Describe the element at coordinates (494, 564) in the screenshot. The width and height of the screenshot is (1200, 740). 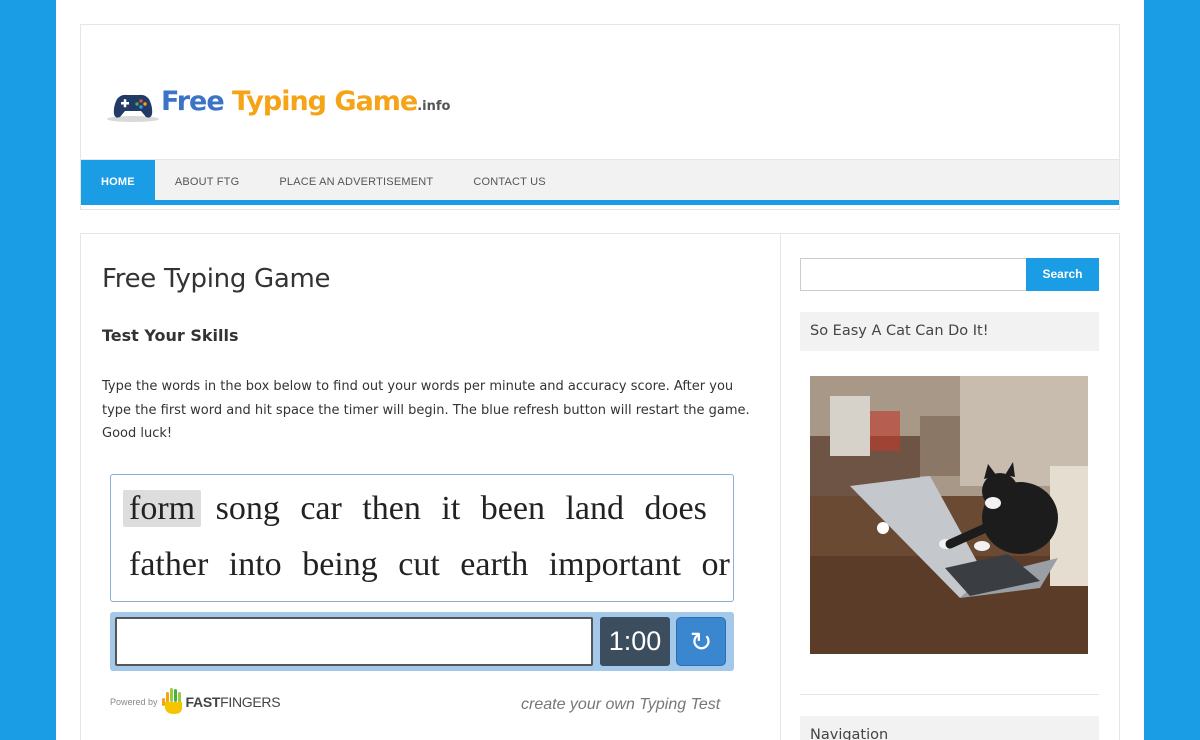
I see `word: earth` at that location.